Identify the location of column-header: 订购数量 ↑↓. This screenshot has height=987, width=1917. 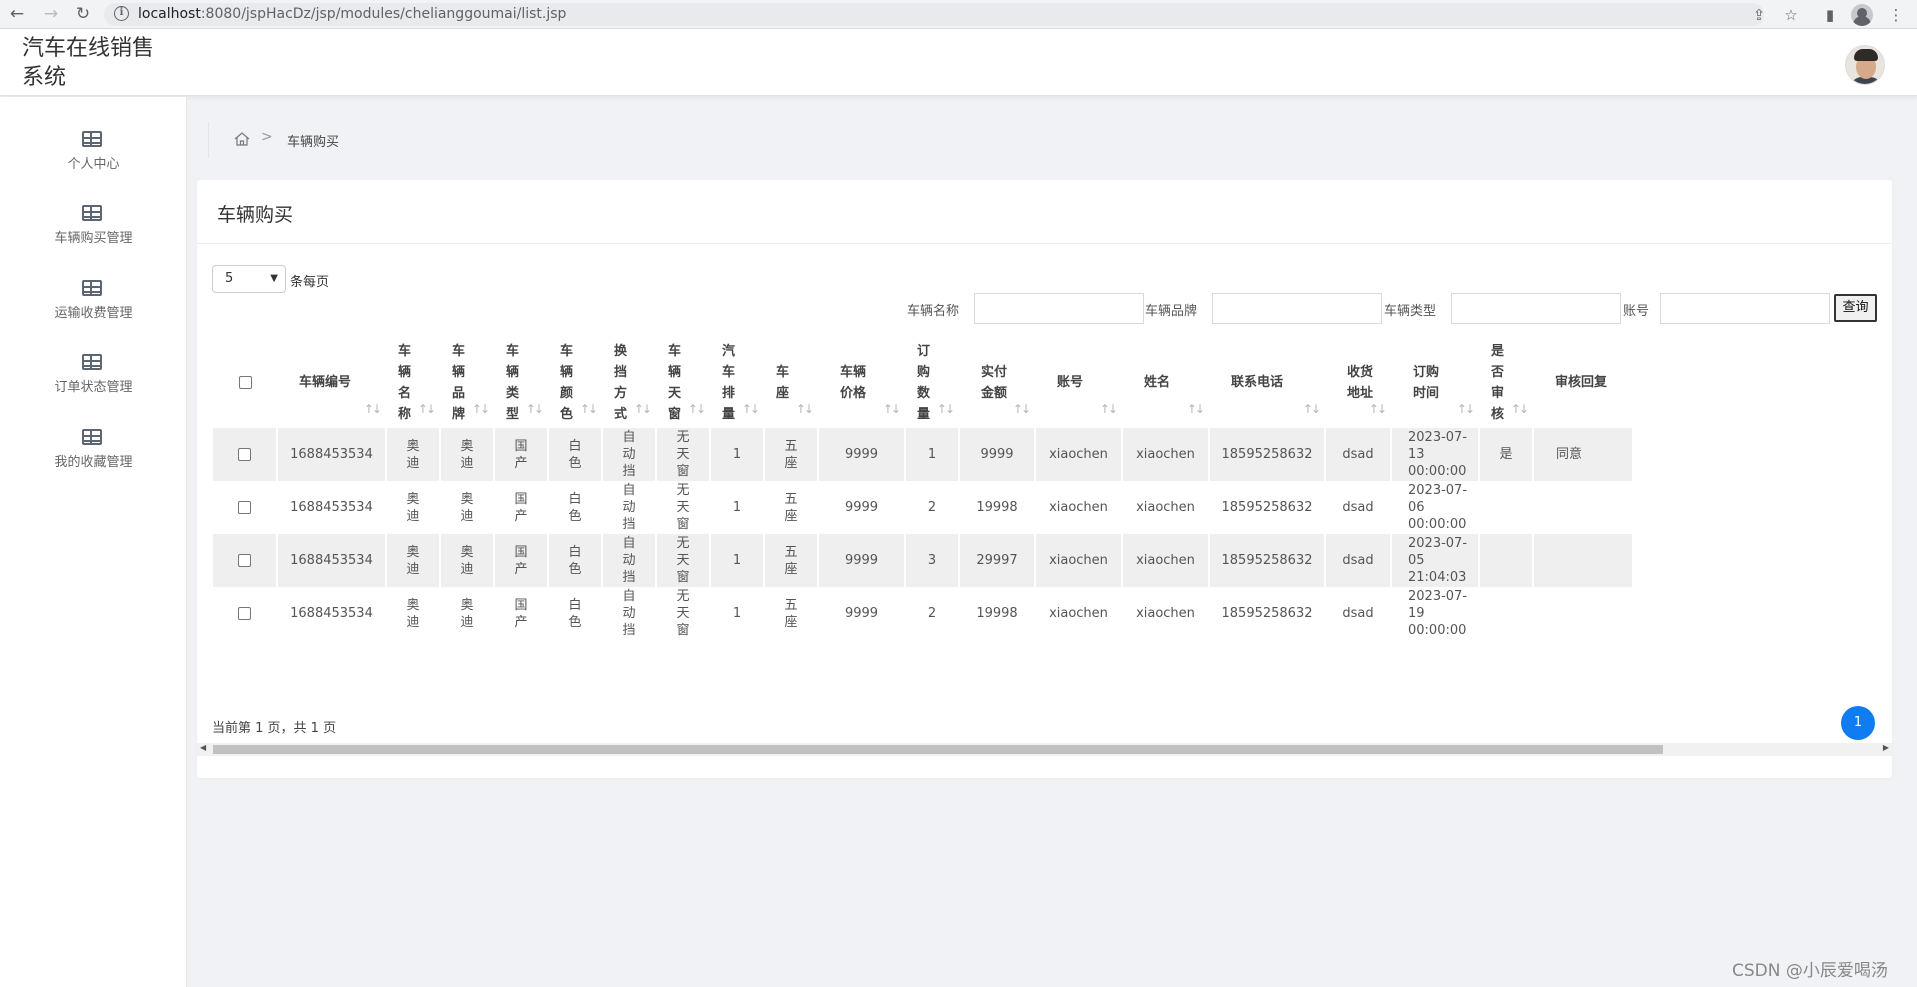
(932, 382).